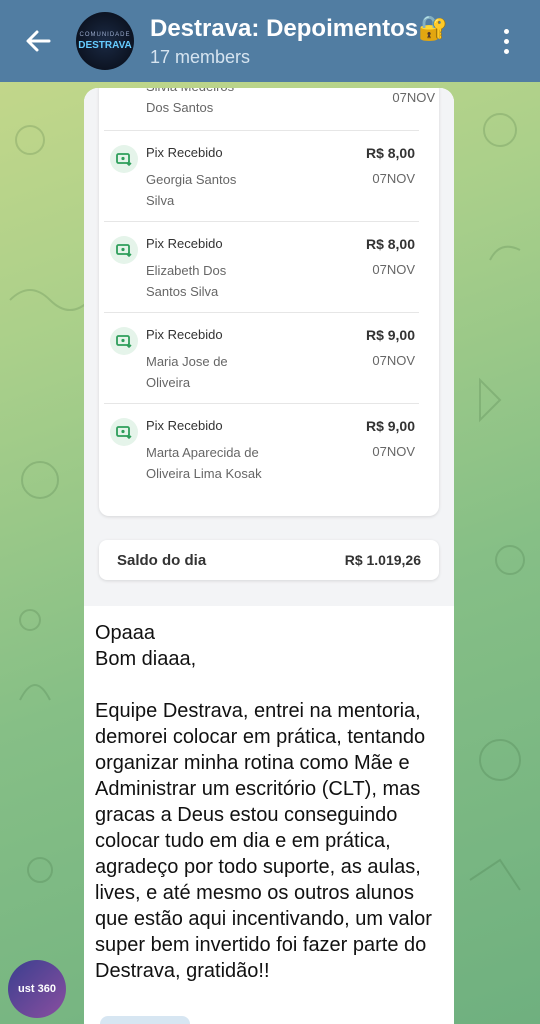 The image size is (540, 1024). Describe the element at coordinates (413, 97) in the screenshot. I see `partial-transaction-date: 07NOV` at that location.